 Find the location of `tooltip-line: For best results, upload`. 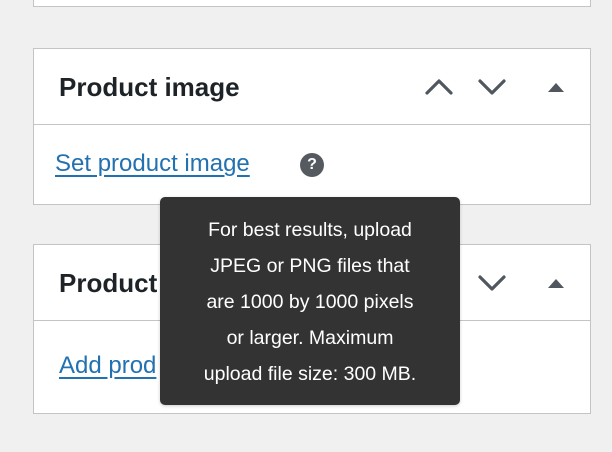

tooltip-line: For best results, upload is located at coordinates (310, 230).